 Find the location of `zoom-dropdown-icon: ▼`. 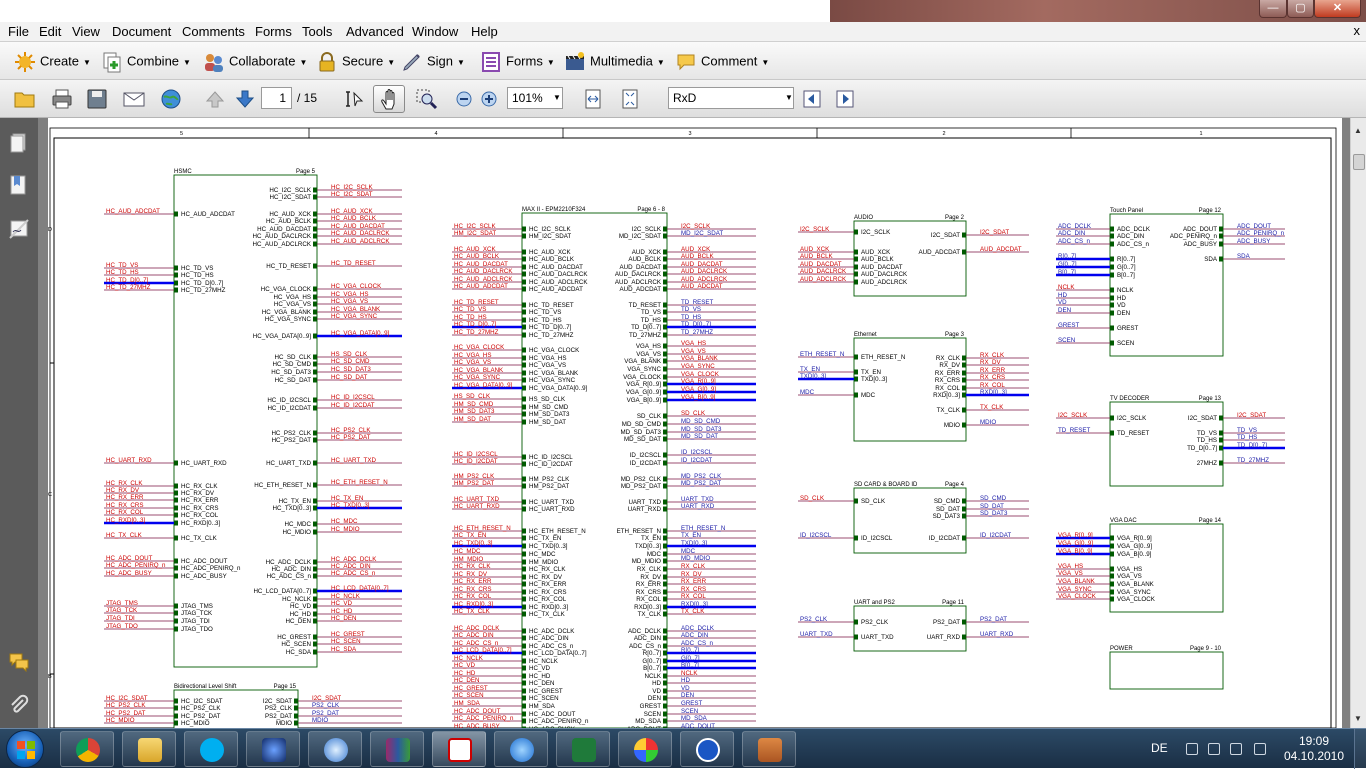

zoom-dropdown-icon: ▼ is located at coordinates (557, 97).